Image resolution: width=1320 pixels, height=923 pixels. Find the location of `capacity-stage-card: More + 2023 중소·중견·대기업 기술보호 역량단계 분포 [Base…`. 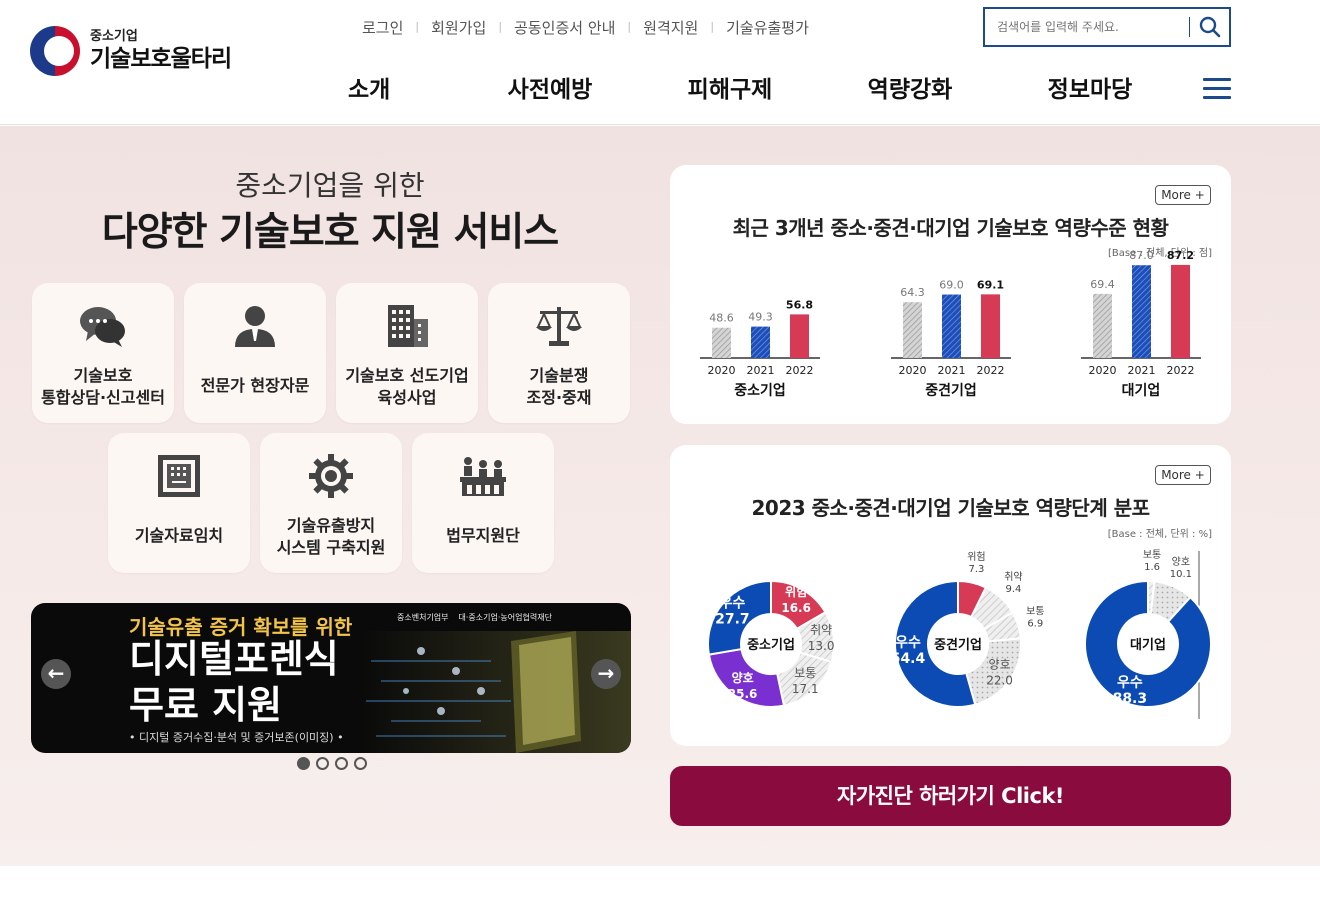

capacity-stage-card: More + 2023 중소·중견·대기업 기술보호 역량단계 분포 [Base… is located at coordinates (950, 595).